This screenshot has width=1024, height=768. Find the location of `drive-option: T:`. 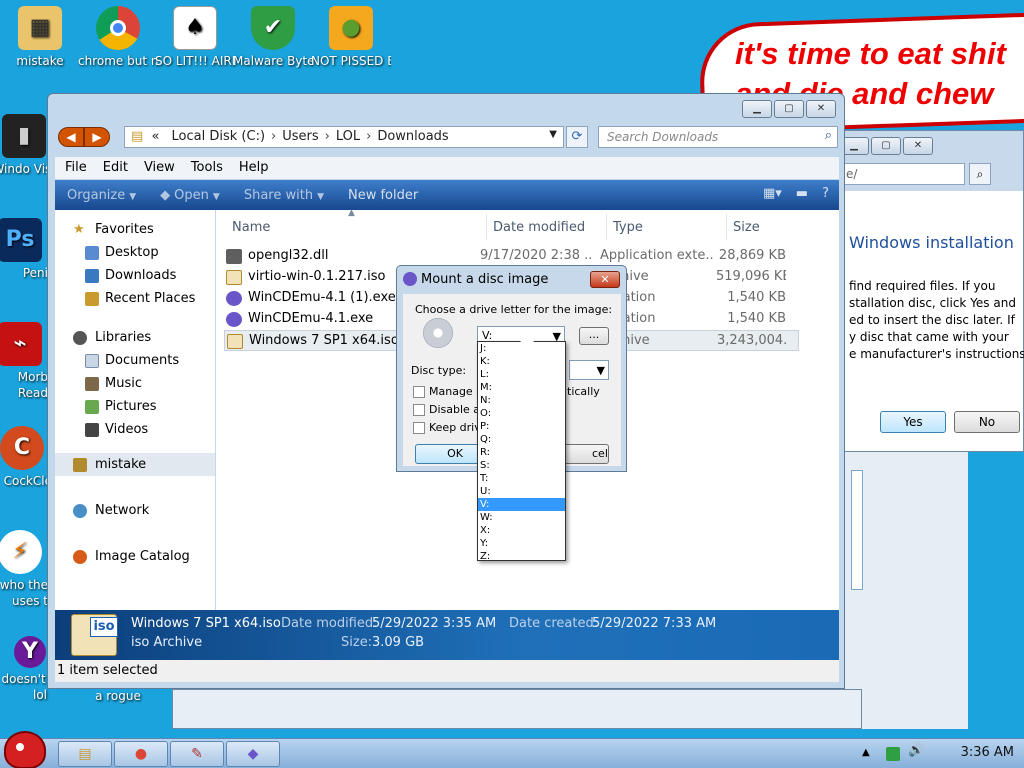

drive-option: T: is located at coordinates (521, 478).